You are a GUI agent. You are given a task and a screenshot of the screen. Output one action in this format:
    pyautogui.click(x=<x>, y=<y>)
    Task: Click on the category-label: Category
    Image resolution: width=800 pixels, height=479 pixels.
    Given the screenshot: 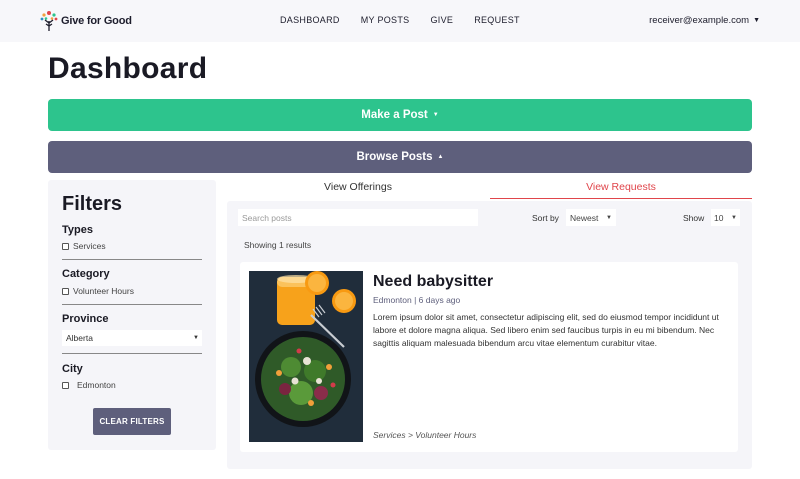 What is the action you would take?
    pyautogui.click(x=86, y=274)
    